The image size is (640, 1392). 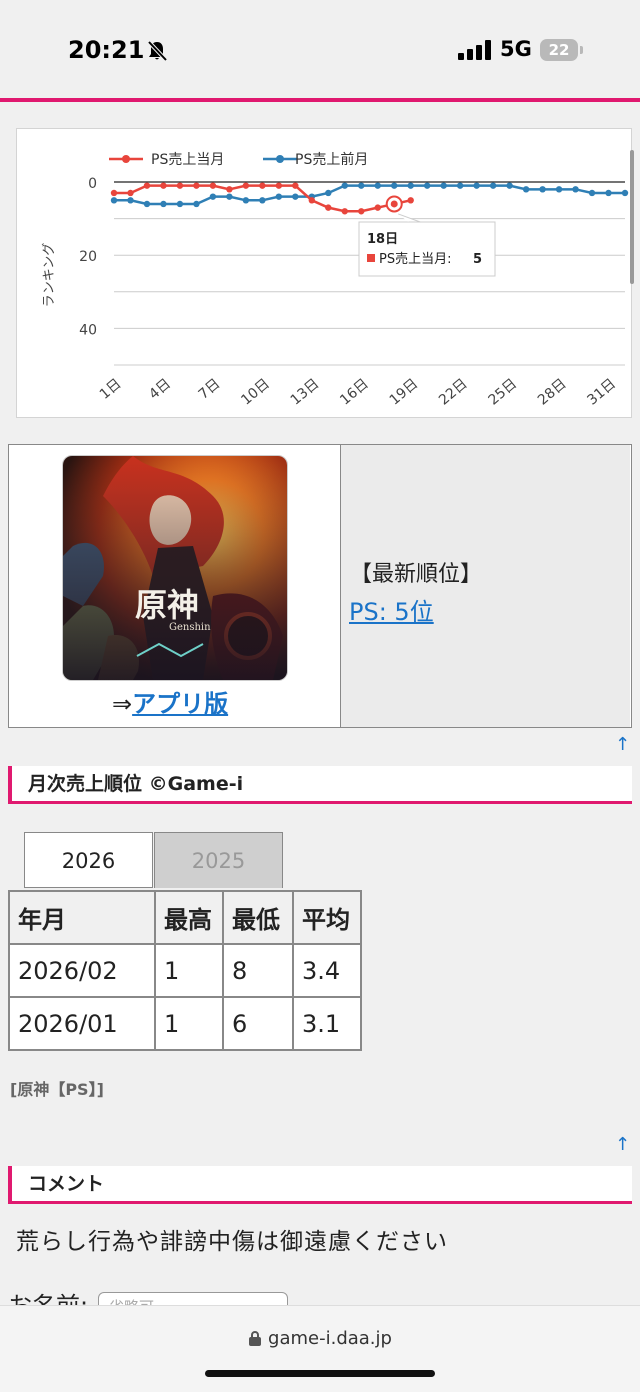 What do you see at coordinates (320, 100) in the screenshot?
I see `header-rule` at bounding box center [320, 100].